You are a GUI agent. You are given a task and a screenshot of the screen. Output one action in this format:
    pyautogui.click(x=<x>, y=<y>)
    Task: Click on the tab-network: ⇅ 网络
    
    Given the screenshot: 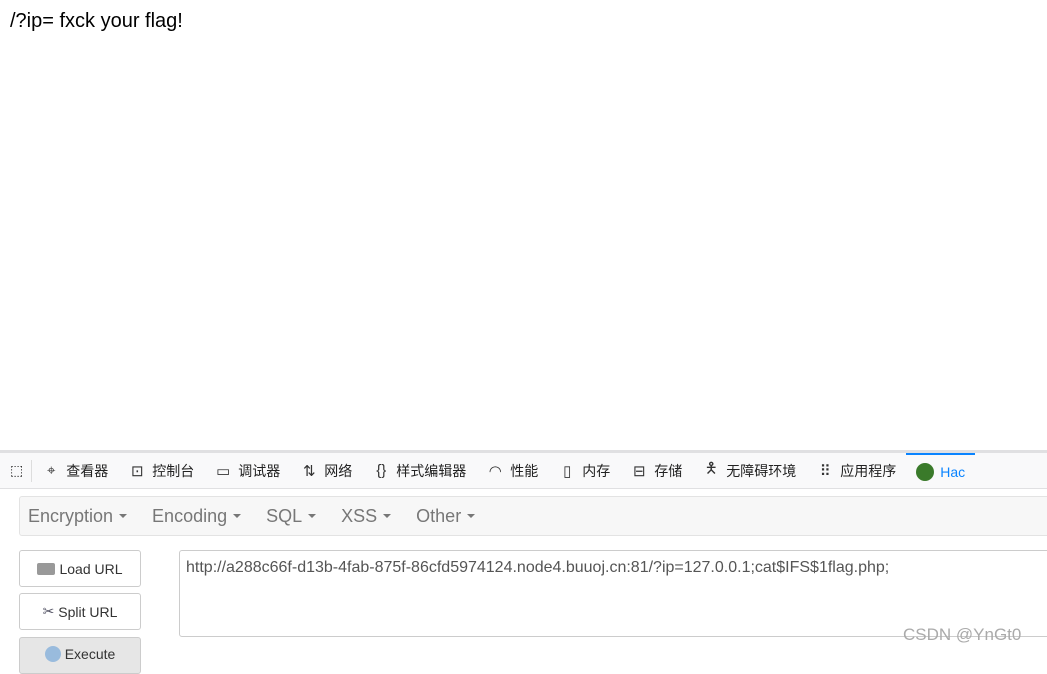 What is the action you would take?
    pyautogui.click(x=326, y=470)
    